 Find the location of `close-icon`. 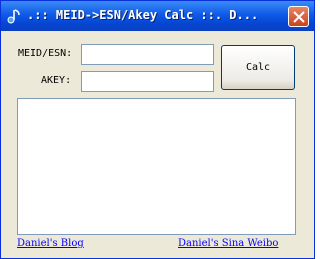

close-icon is located at coordinates (299, 17).